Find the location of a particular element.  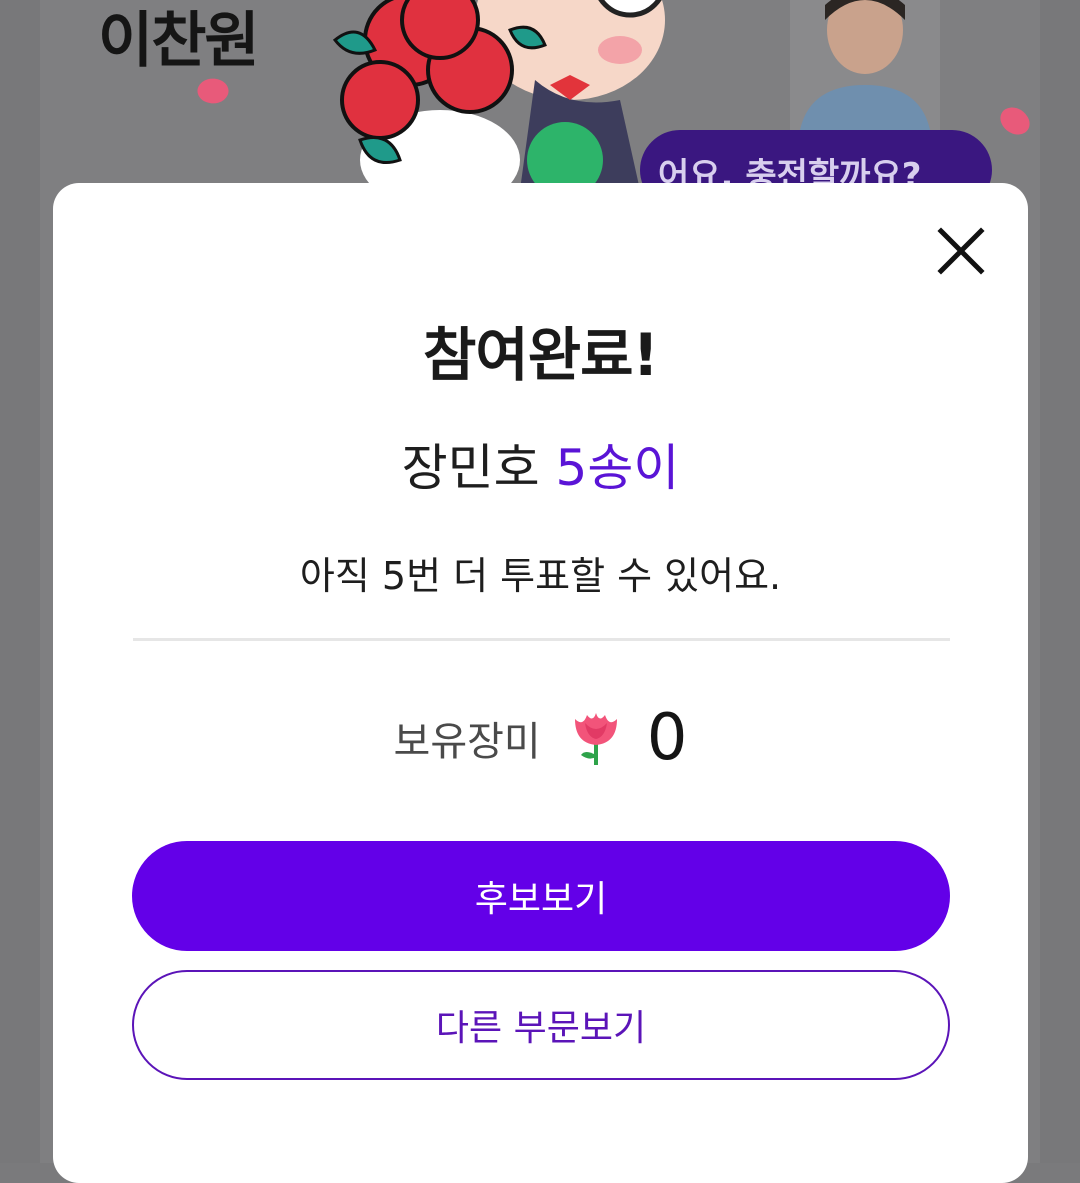

candidate-name: 장민호 is located at coordinates (470, 468).